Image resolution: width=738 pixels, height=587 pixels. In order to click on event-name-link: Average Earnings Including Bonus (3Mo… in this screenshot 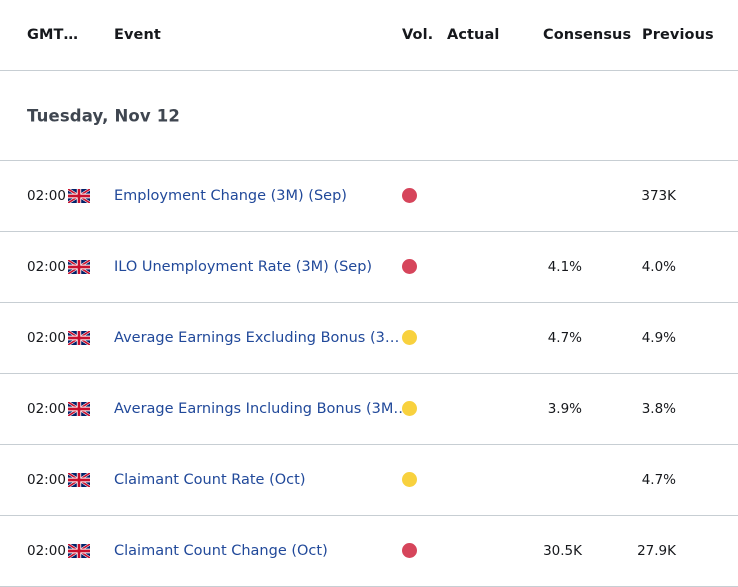, I will do `click(262, 409)`.